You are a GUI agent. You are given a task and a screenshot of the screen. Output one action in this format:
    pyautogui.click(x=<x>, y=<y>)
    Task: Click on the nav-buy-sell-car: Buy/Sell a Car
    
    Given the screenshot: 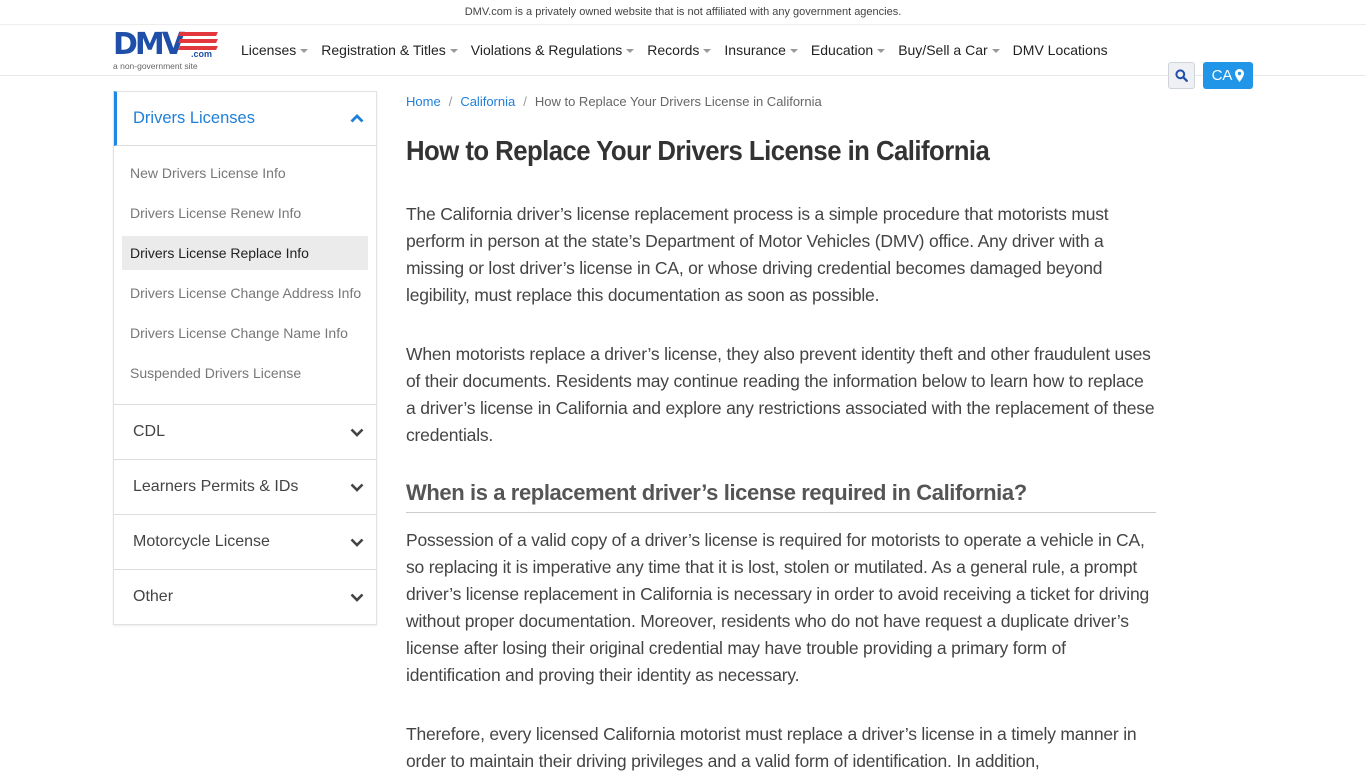 What is the action you would take?
    pyautogui.click(x=949, y=50)
    